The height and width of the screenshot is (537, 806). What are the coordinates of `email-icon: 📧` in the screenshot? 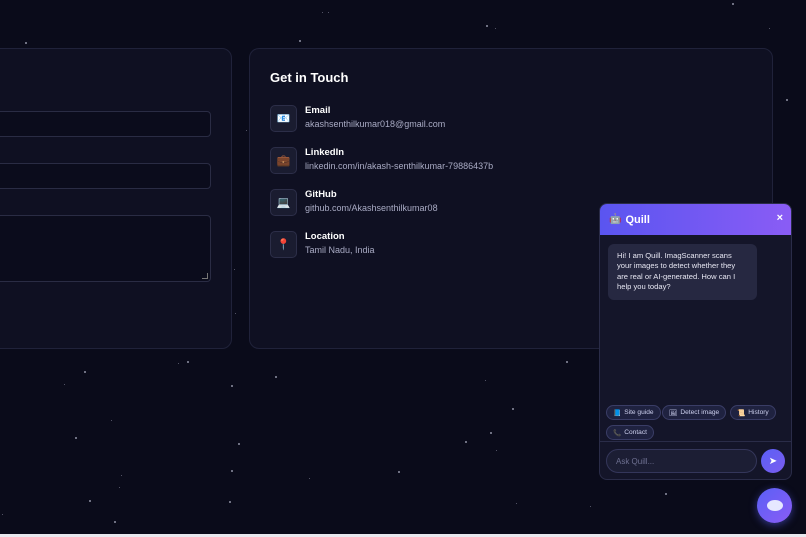 It's located at (283, 118).